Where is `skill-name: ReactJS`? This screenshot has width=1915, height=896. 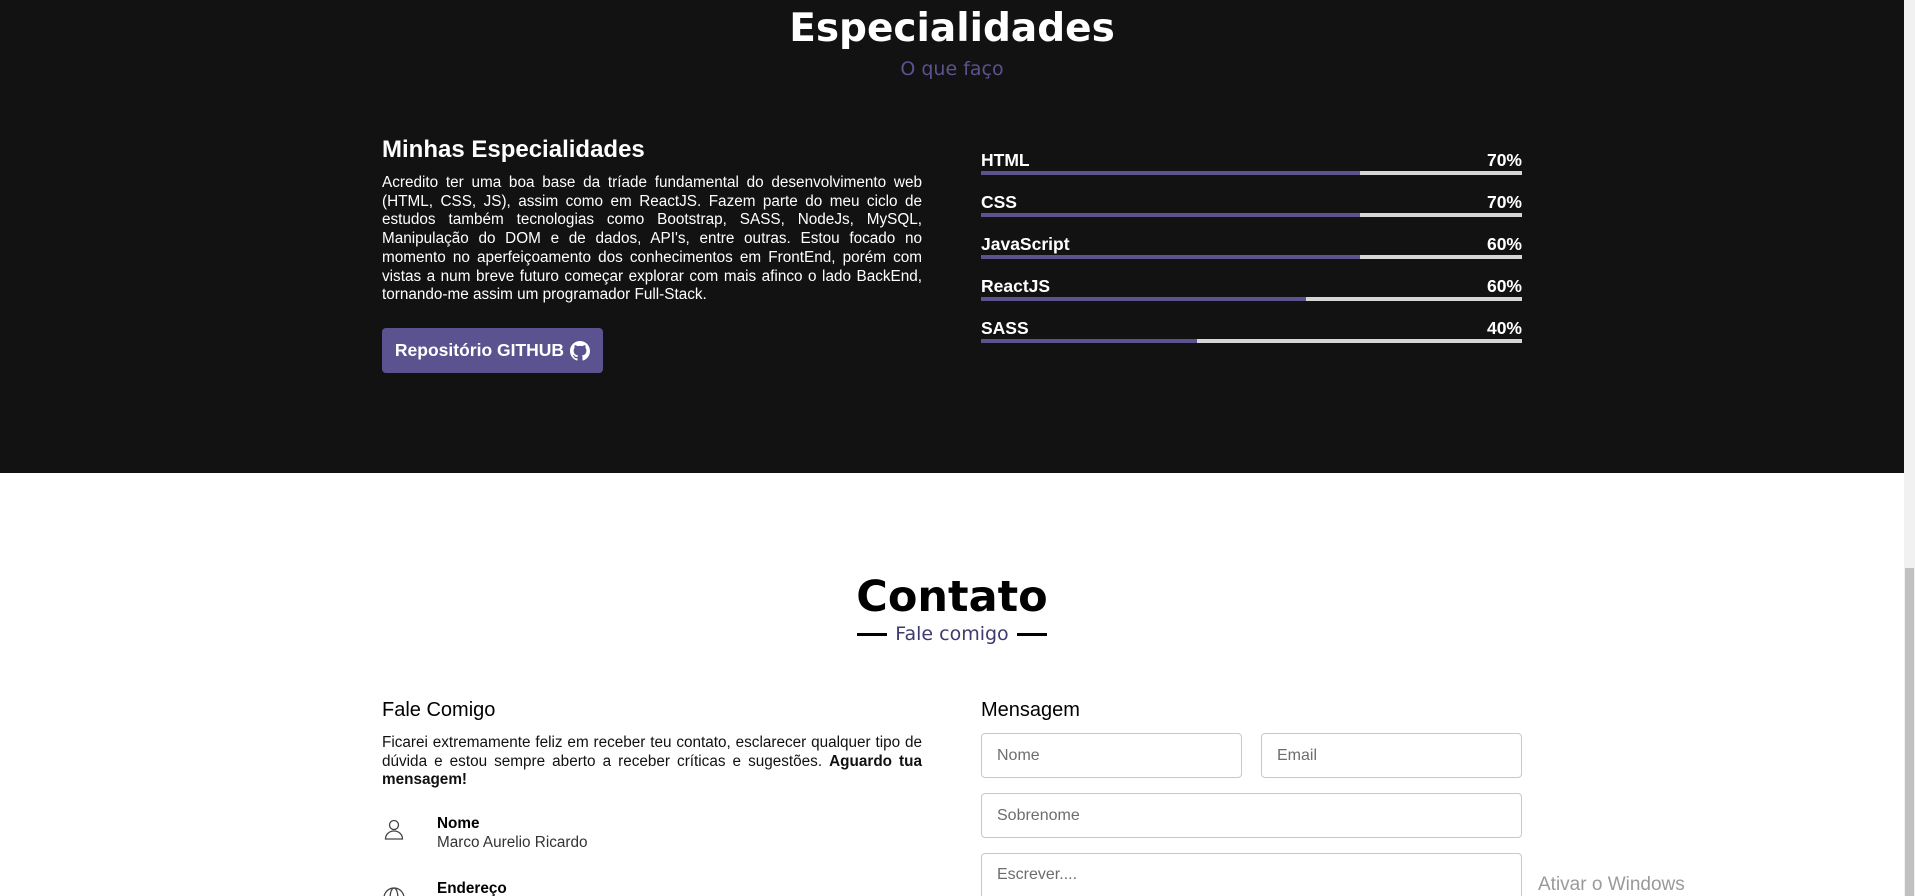 skill-name: ReactJS is located at coordinates (1016, 286).